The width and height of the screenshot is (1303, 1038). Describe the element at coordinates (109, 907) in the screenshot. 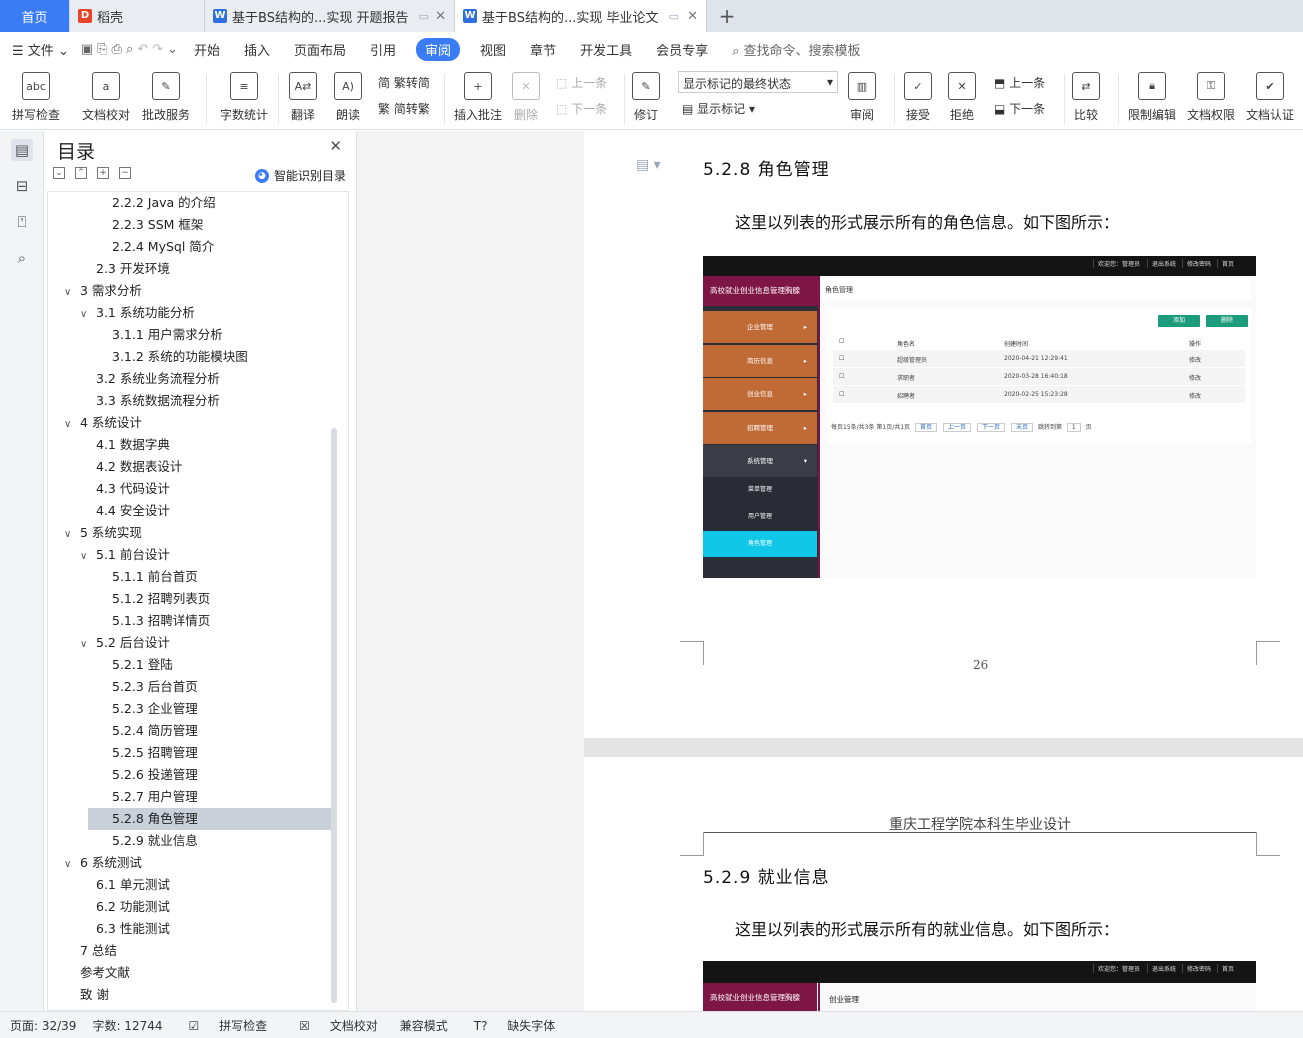

I see `toc-item: 6.2 功能测试` at that location.